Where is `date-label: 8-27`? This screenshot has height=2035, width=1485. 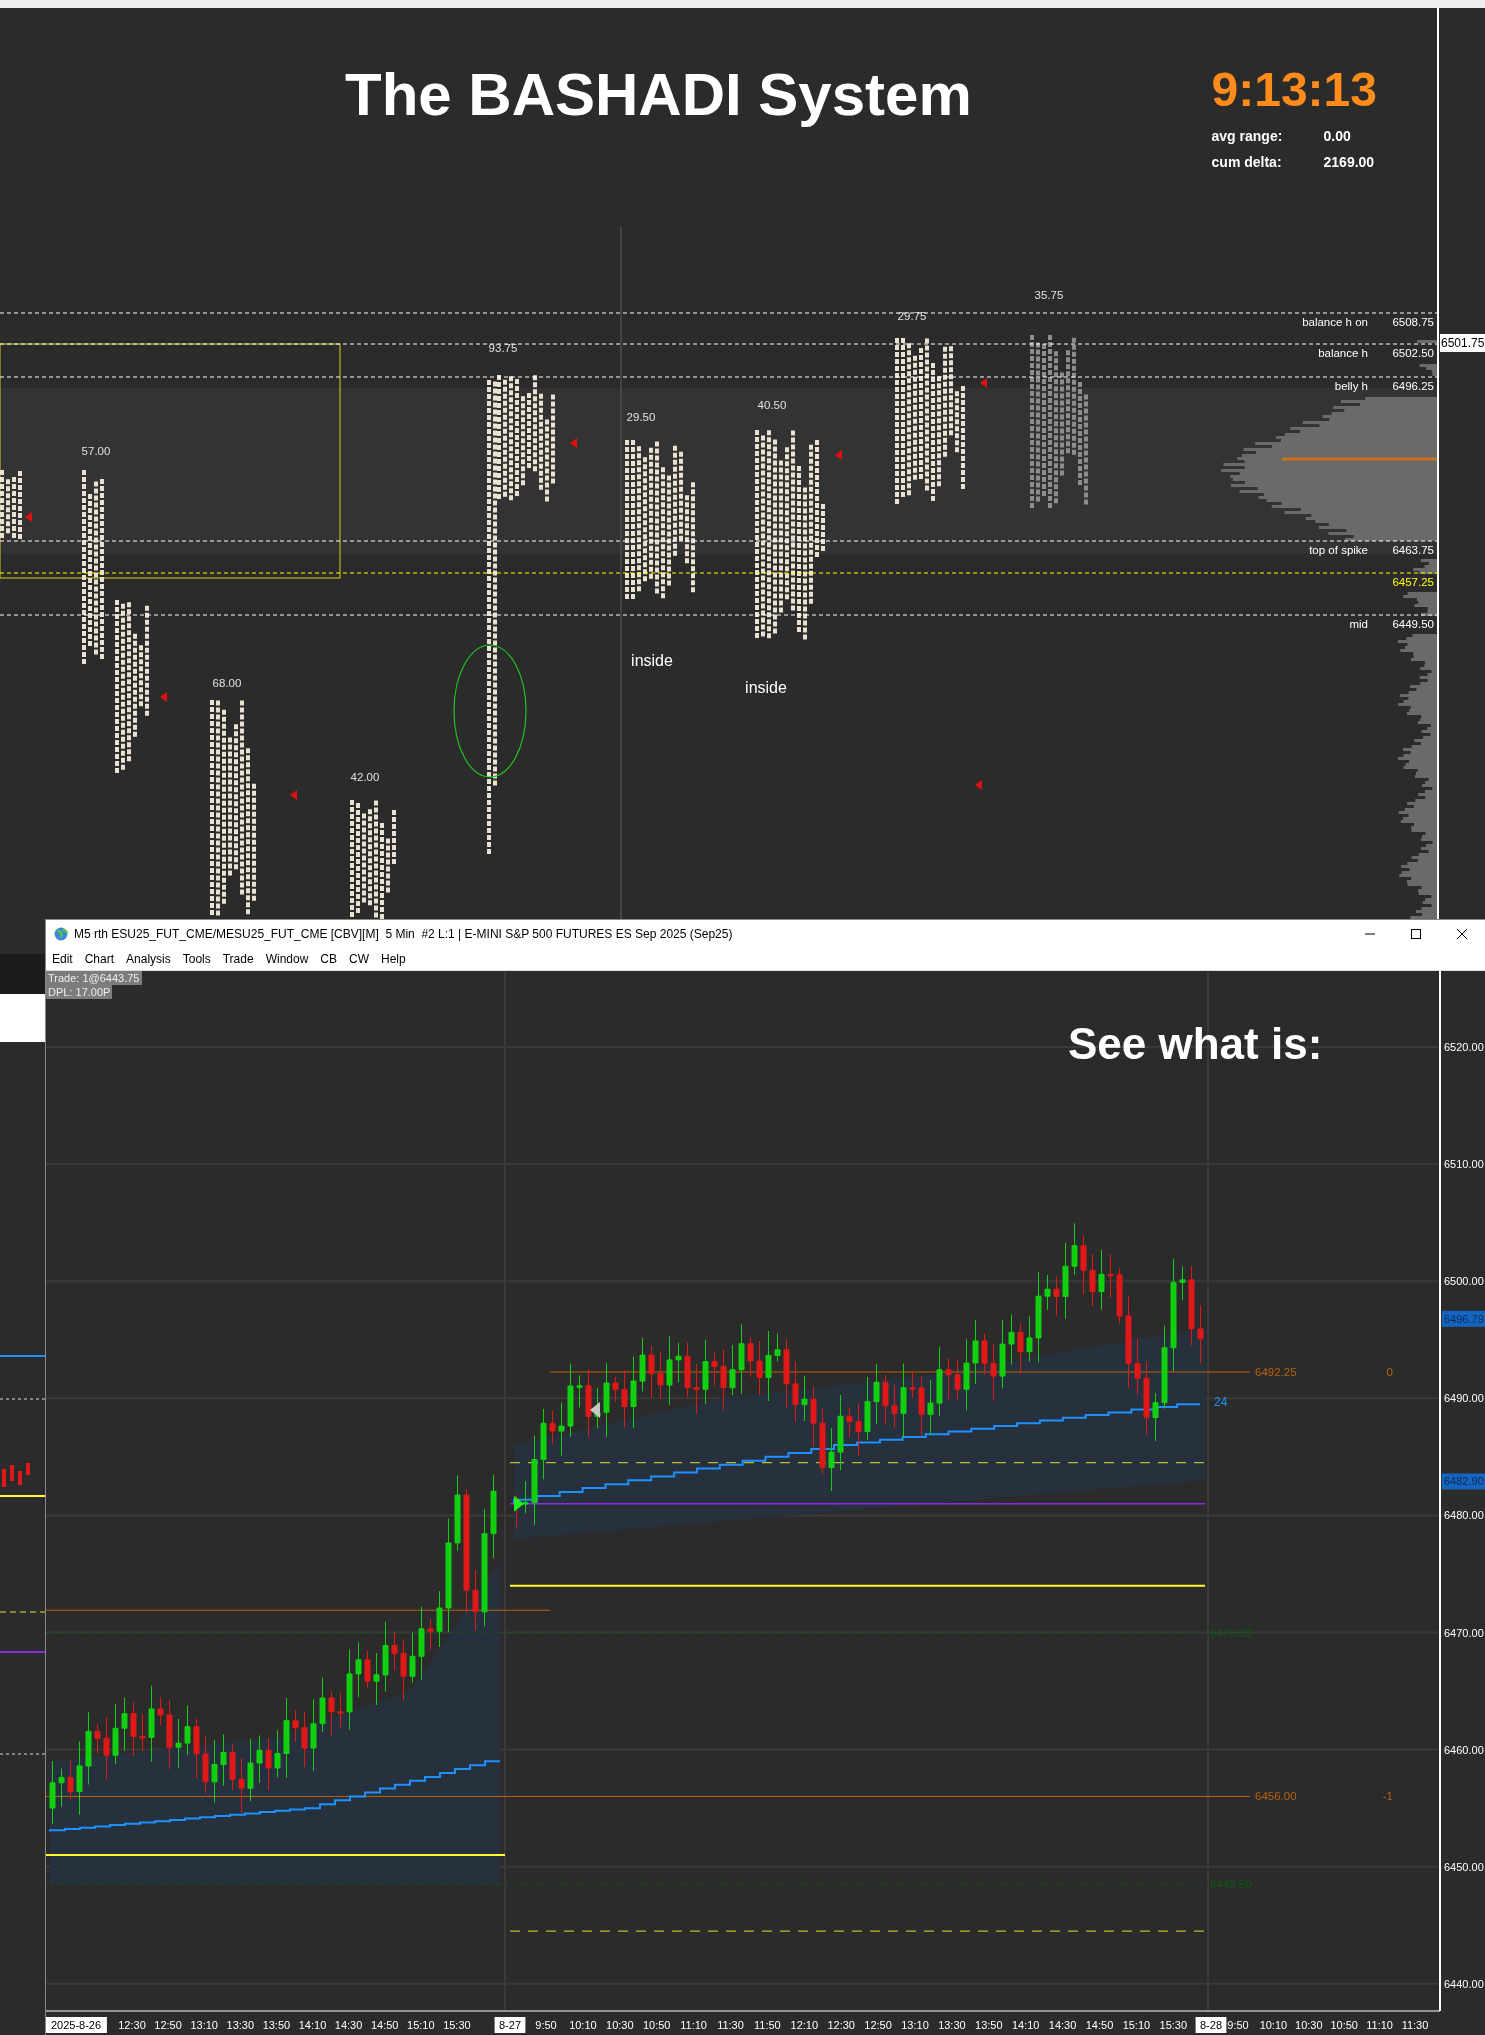
date-label: 8-27 is located at coordinates (510, 2025).